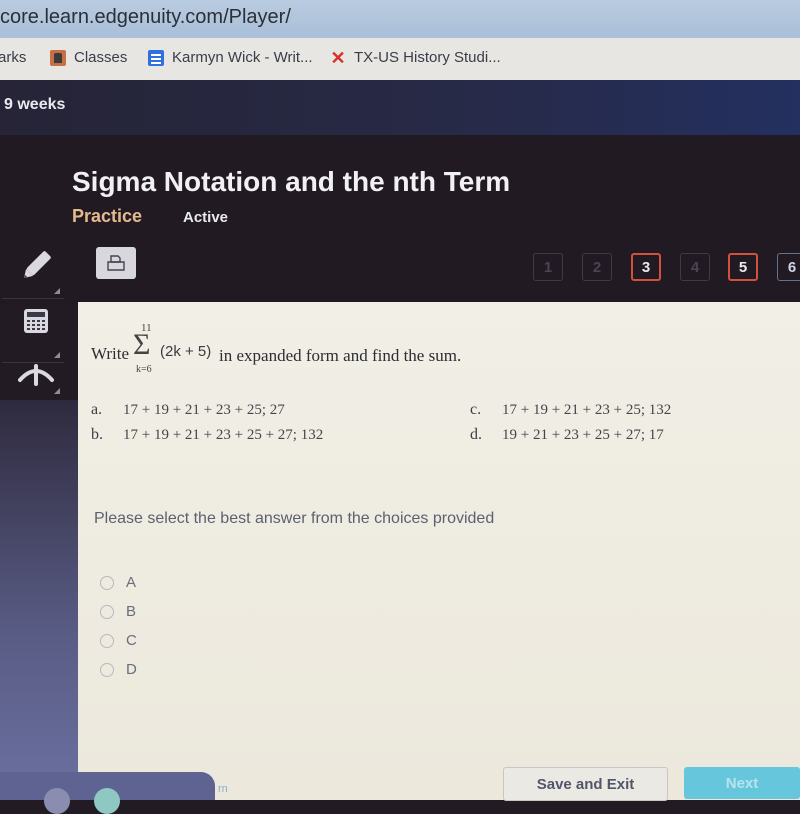 This screenshot has height=814, width=800. Describe the element at coordinates (585, 784) in the screenshot. I see `save-and-exit-button: Save and Exit` at that location.